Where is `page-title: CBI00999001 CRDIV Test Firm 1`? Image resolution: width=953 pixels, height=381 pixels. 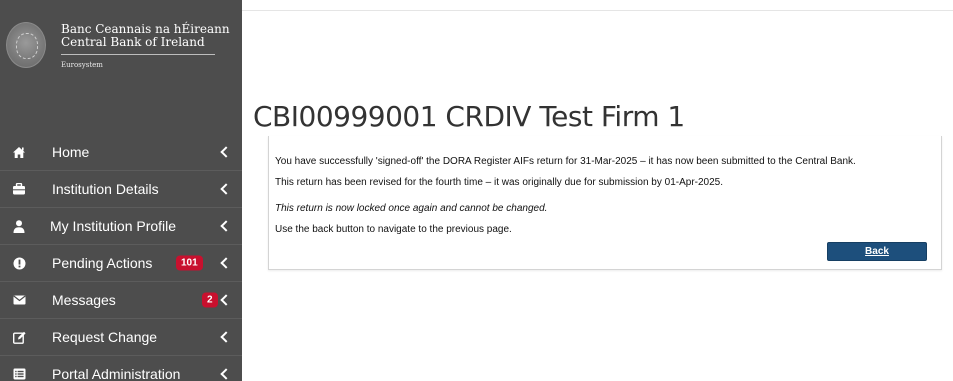 page-title: CBI00999001 CRDIV Test Firm 1 is located at coordinates (469, 116).